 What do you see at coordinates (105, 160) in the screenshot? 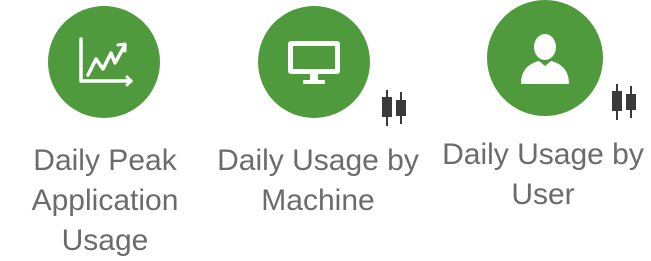
I see `tile-label-line: Daily Peak` at bounding box center [105, 160].